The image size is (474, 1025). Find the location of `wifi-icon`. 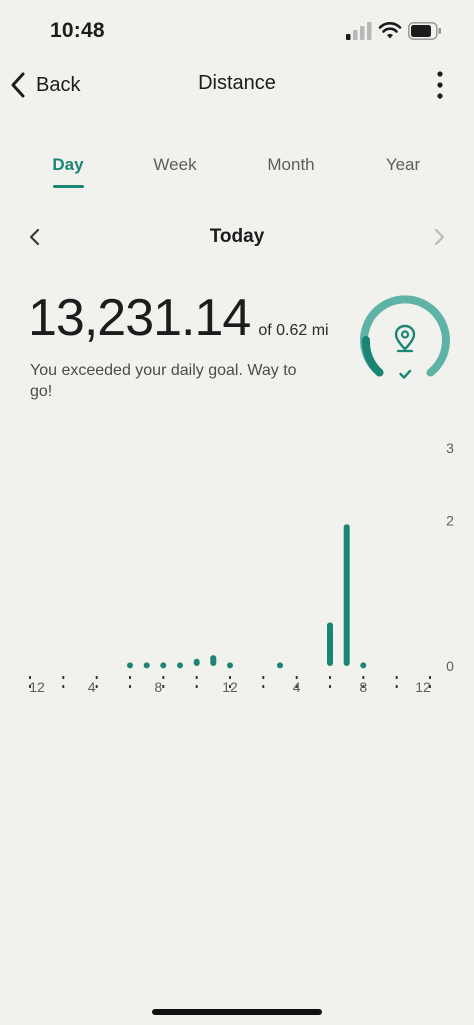

wifi-icon is located at coordinates (390, 30).